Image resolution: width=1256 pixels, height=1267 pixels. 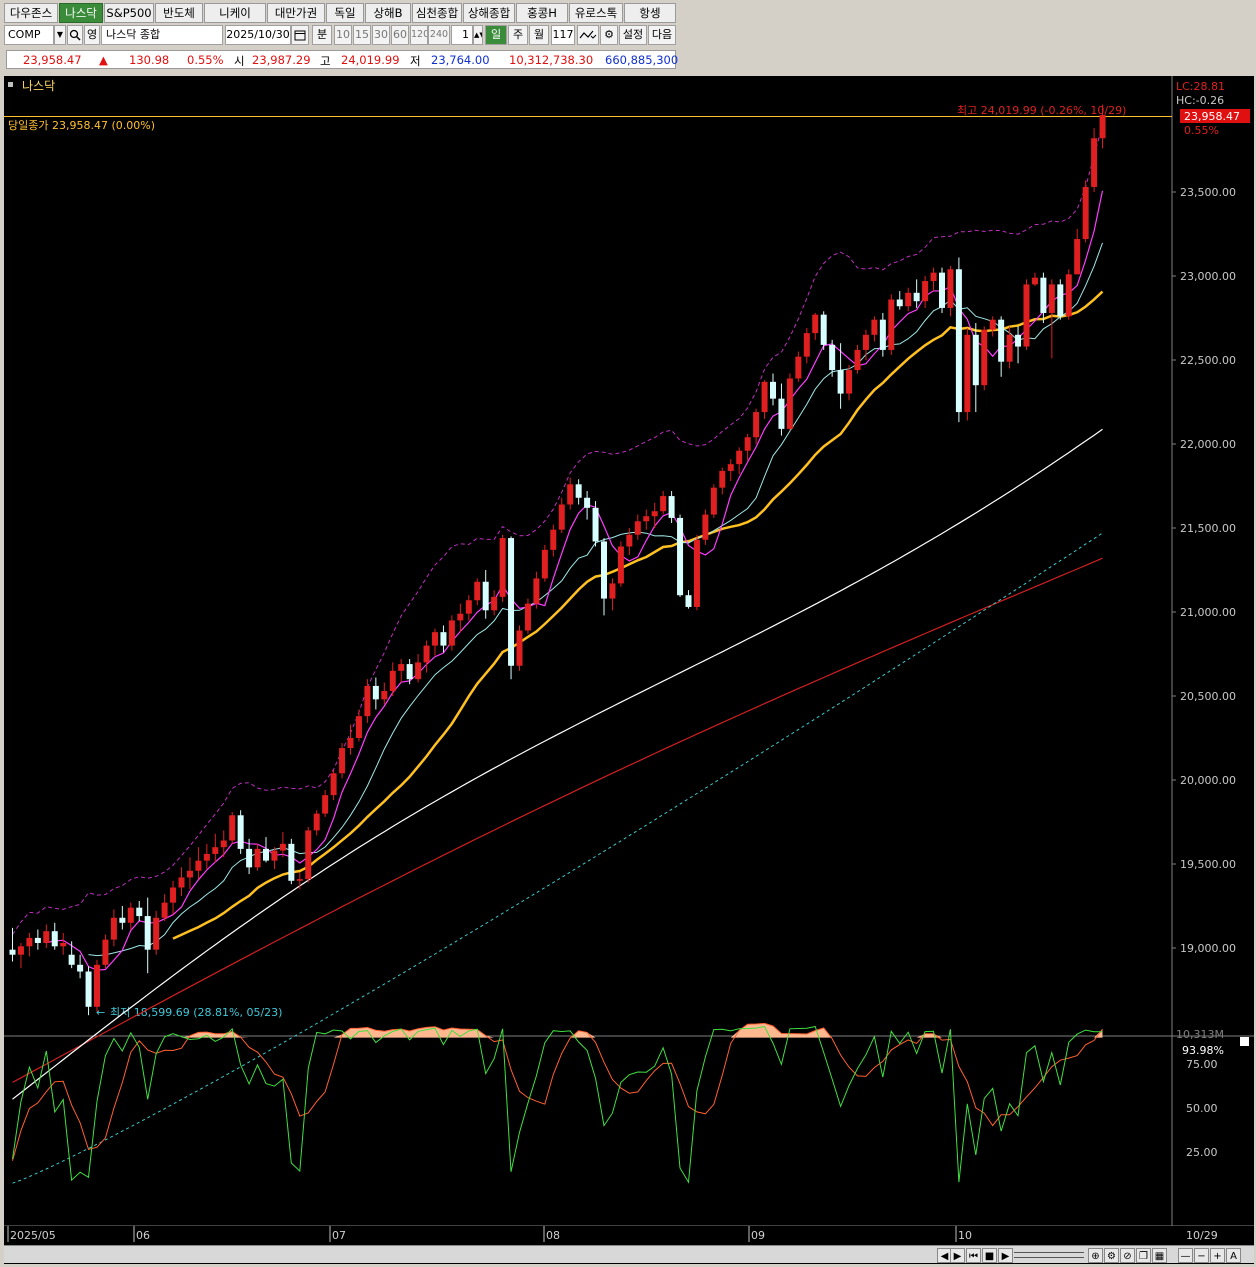 I want to click on volume-axis-label: 10,313M, so click(x=1200, y=1034).